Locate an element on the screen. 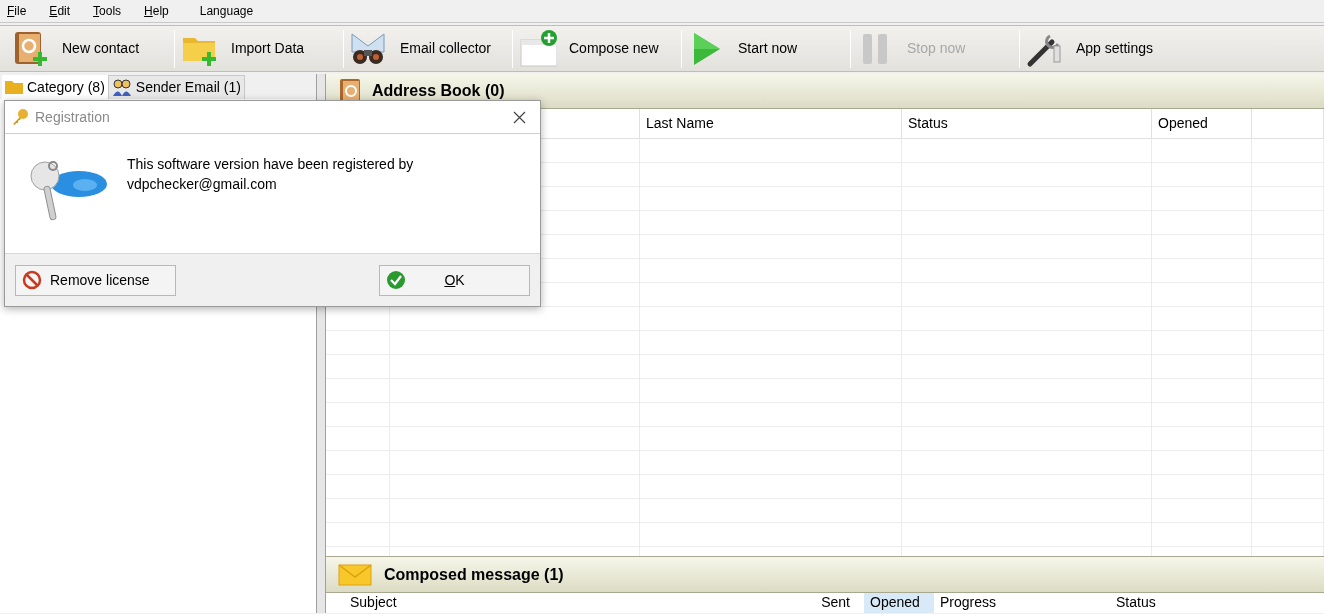  tab: Sender Email (1) is located at coordinates (176, 87).